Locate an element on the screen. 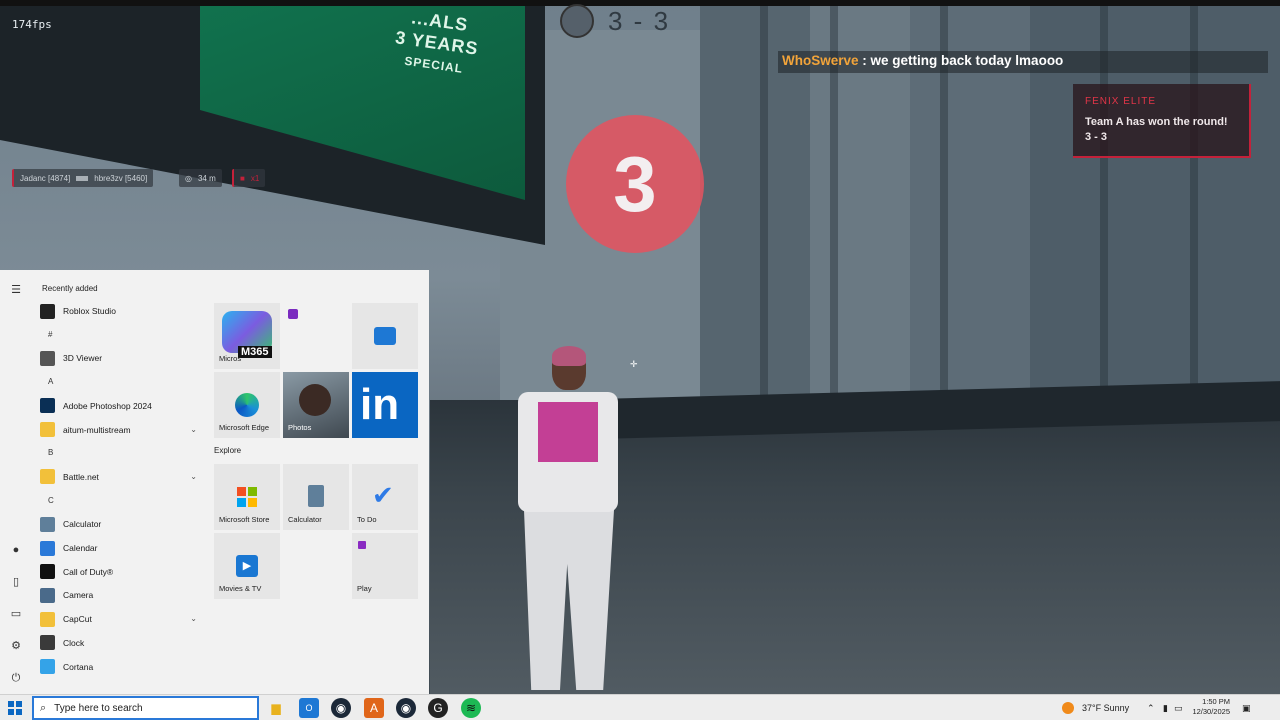 The height and width of the screenshot is (720, 1280). tile-linkedin: in is located at coordinates (385, 405).